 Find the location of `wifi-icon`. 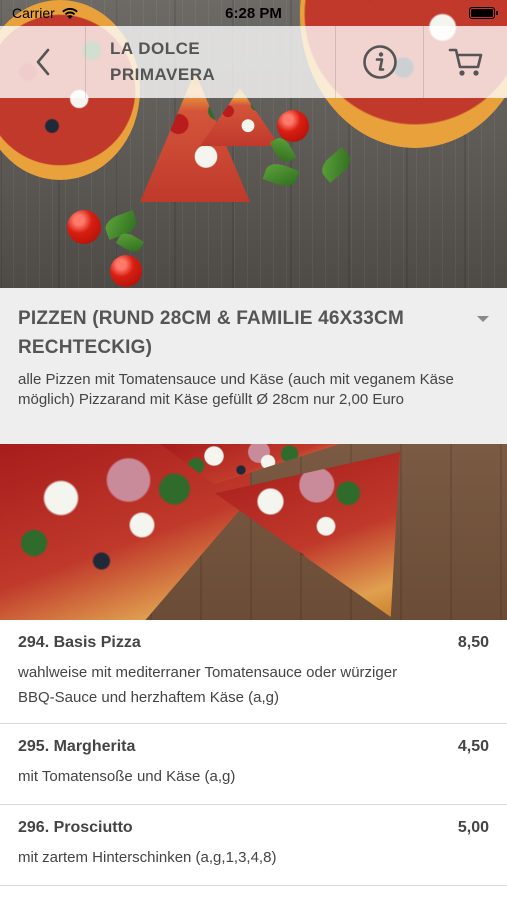

wifi-icon is located at coordinates (69, 13).